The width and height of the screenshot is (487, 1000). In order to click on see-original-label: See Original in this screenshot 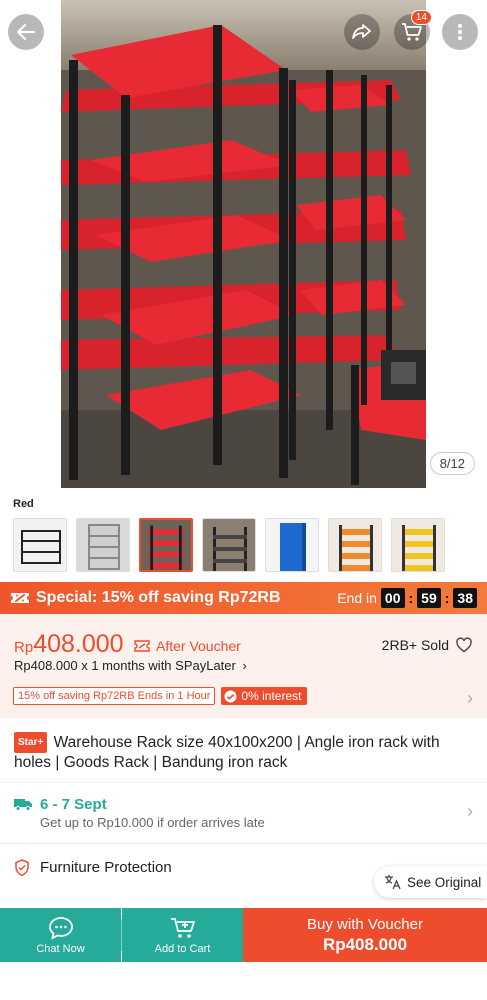, I will do `click(444, 882)`.